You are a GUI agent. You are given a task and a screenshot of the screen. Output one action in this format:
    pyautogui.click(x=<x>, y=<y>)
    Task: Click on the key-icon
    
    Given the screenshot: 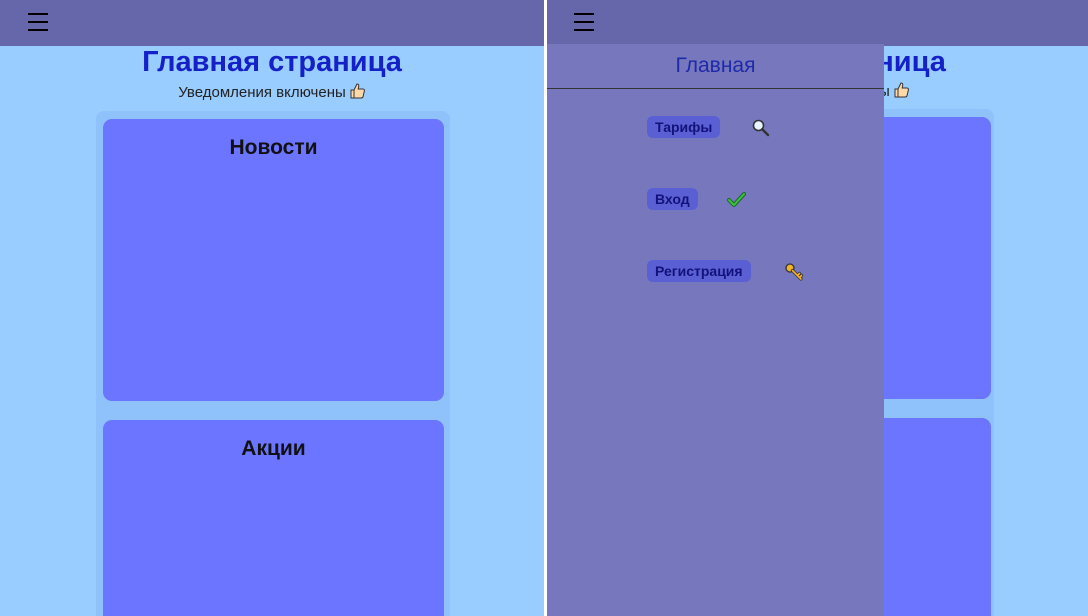 What is the action you would take?
    pyautogui.click(x=794, y=274)
    